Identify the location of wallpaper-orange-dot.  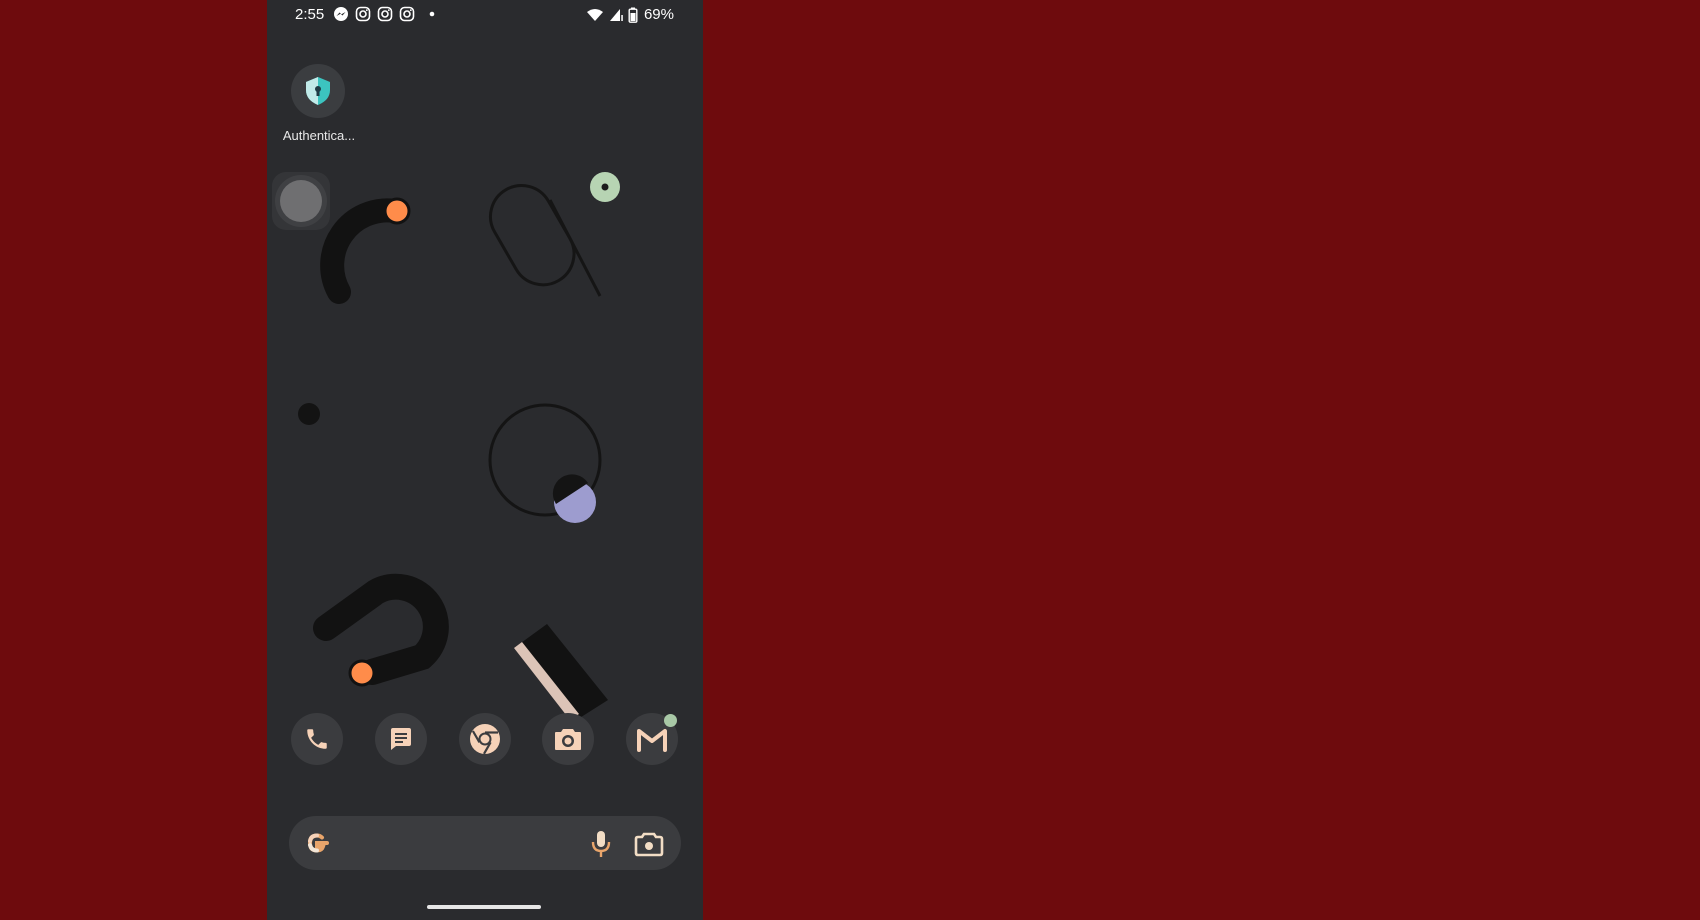
(397, 211).